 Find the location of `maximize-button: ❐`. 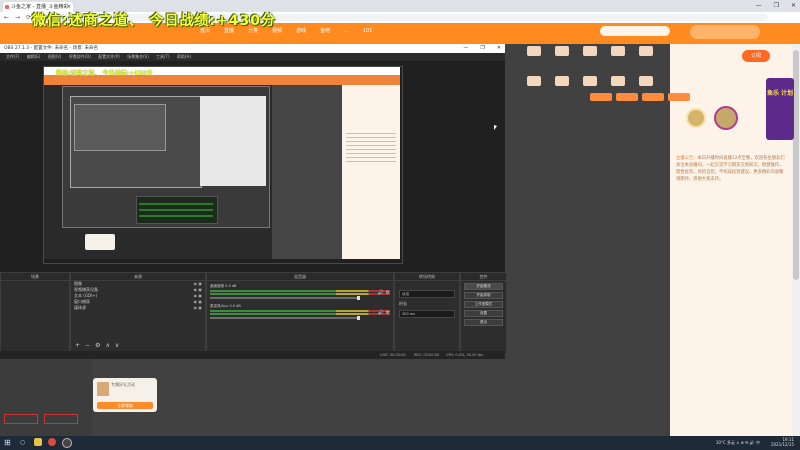

maximize-button: ❐ is located at coordinates (776, 6).